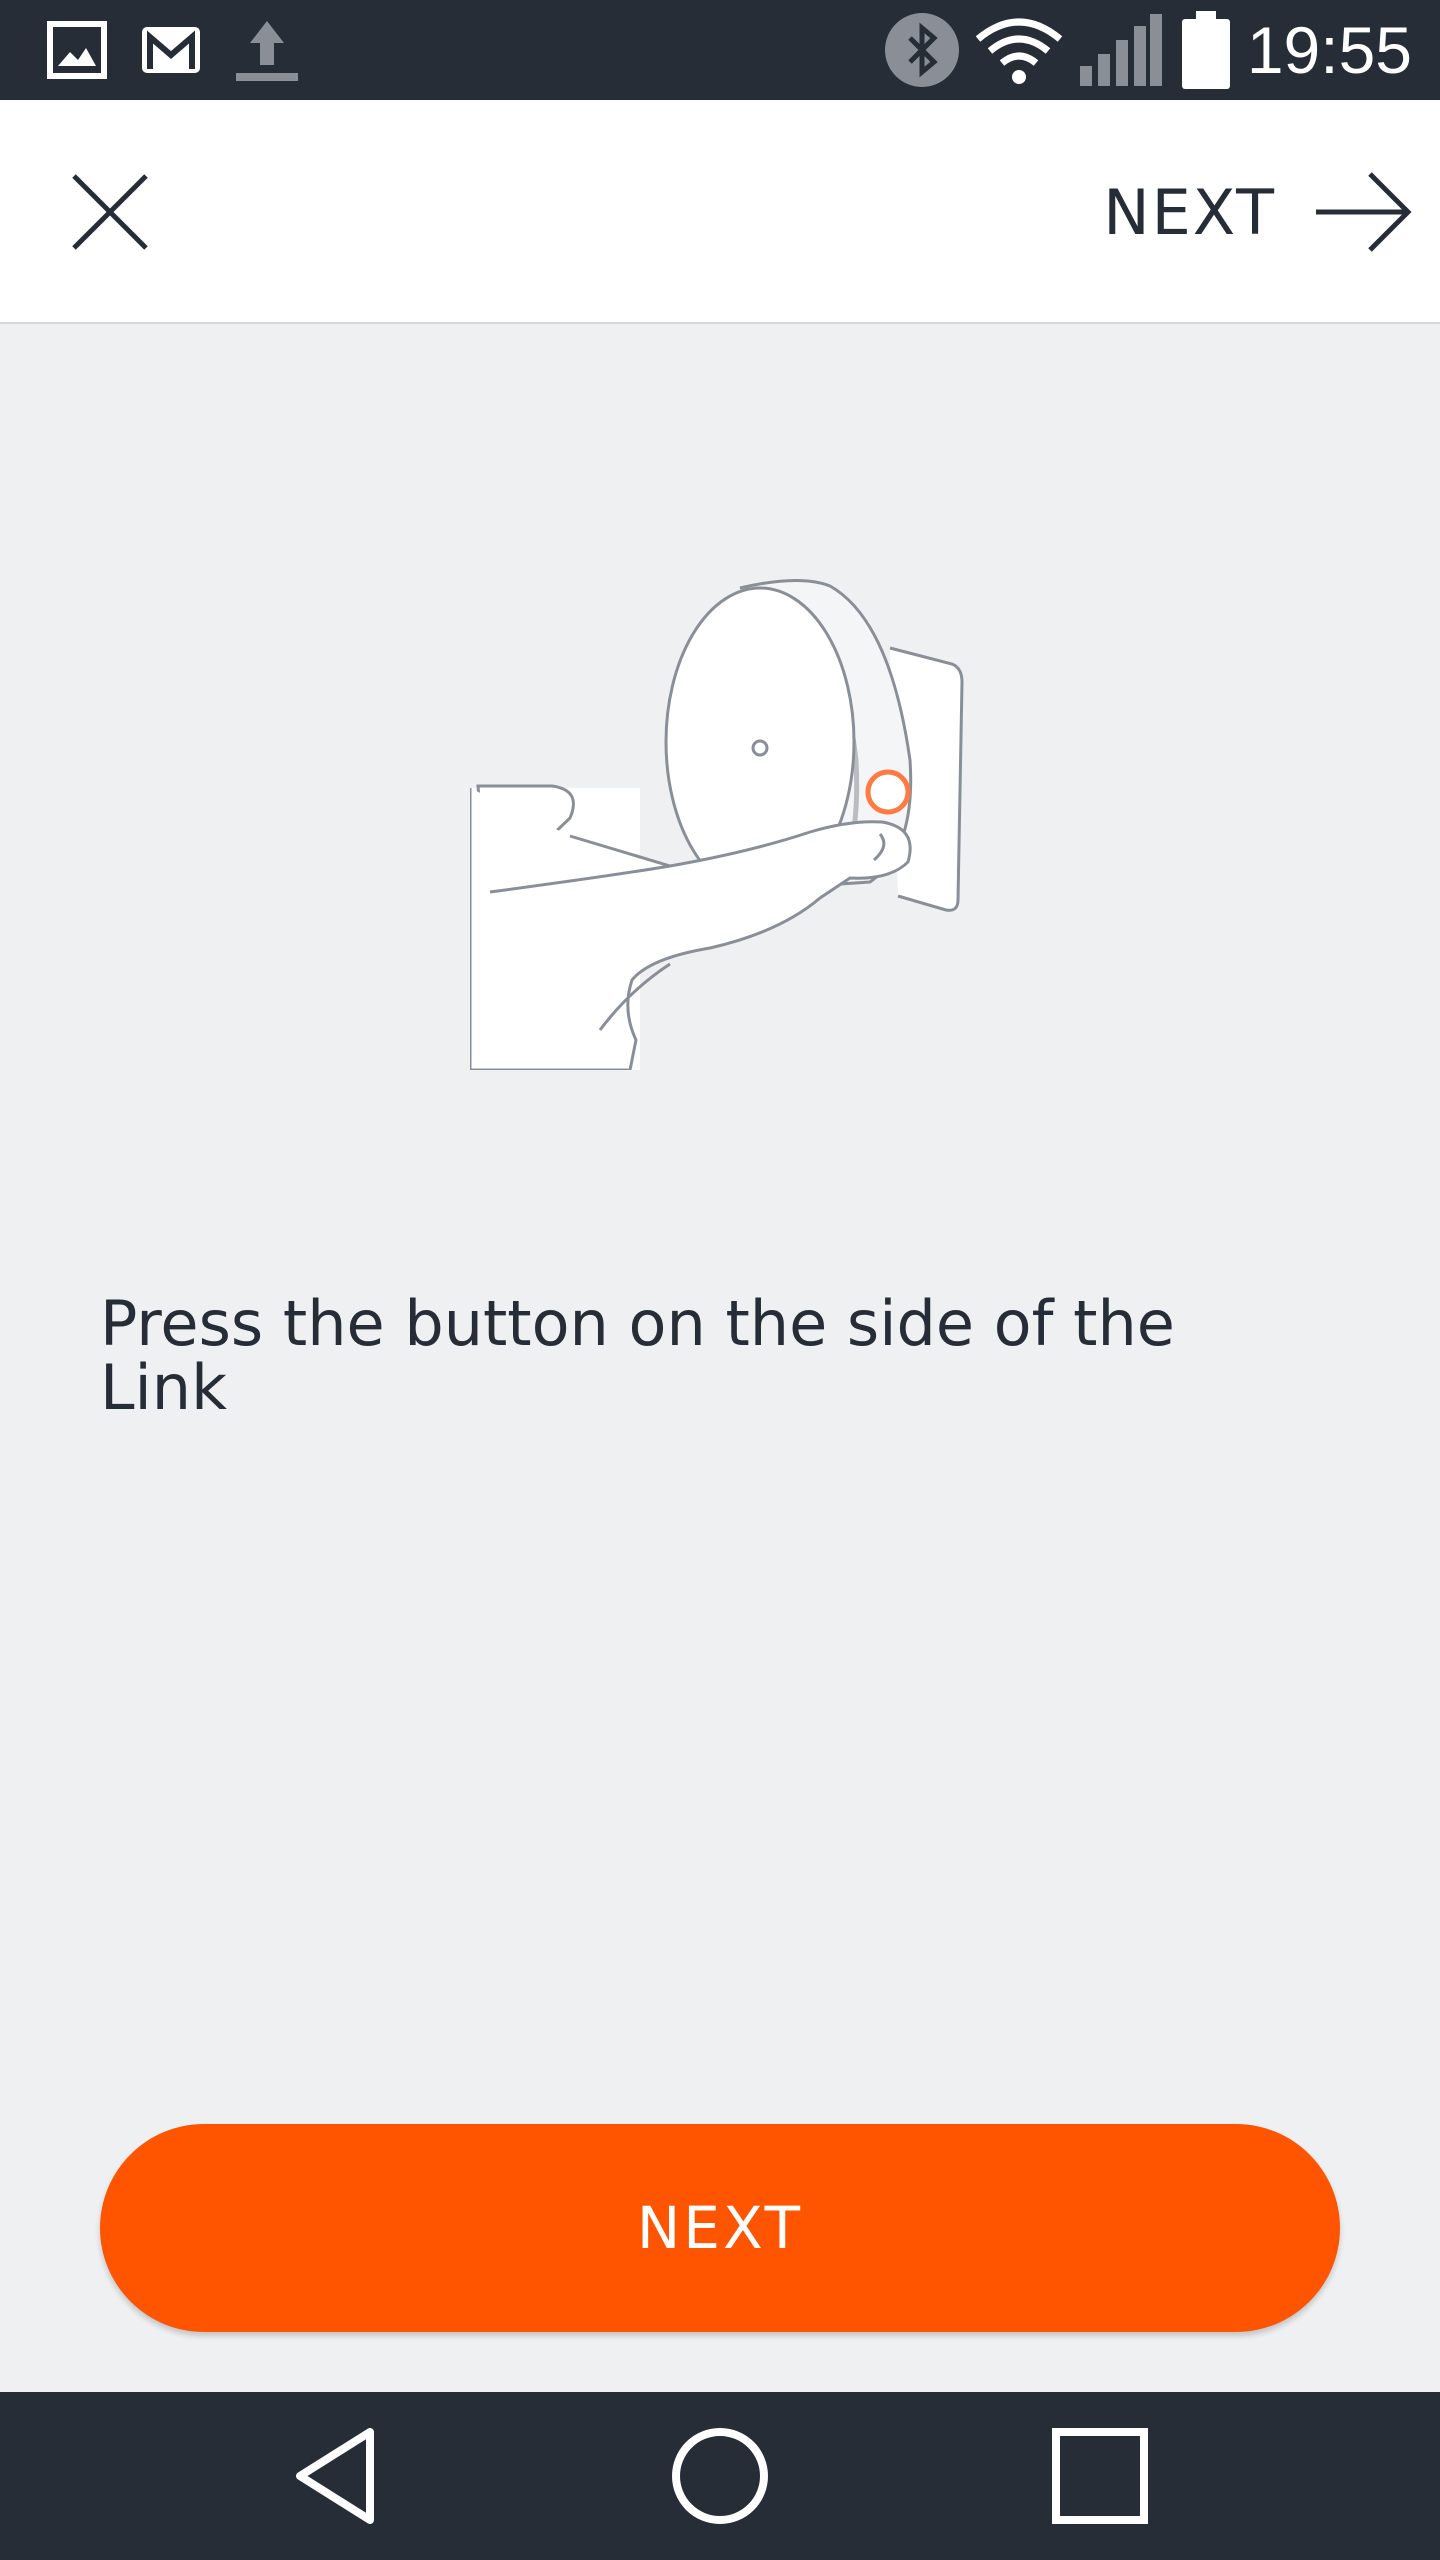  I want to click on back-icon, so click(335, 2476).